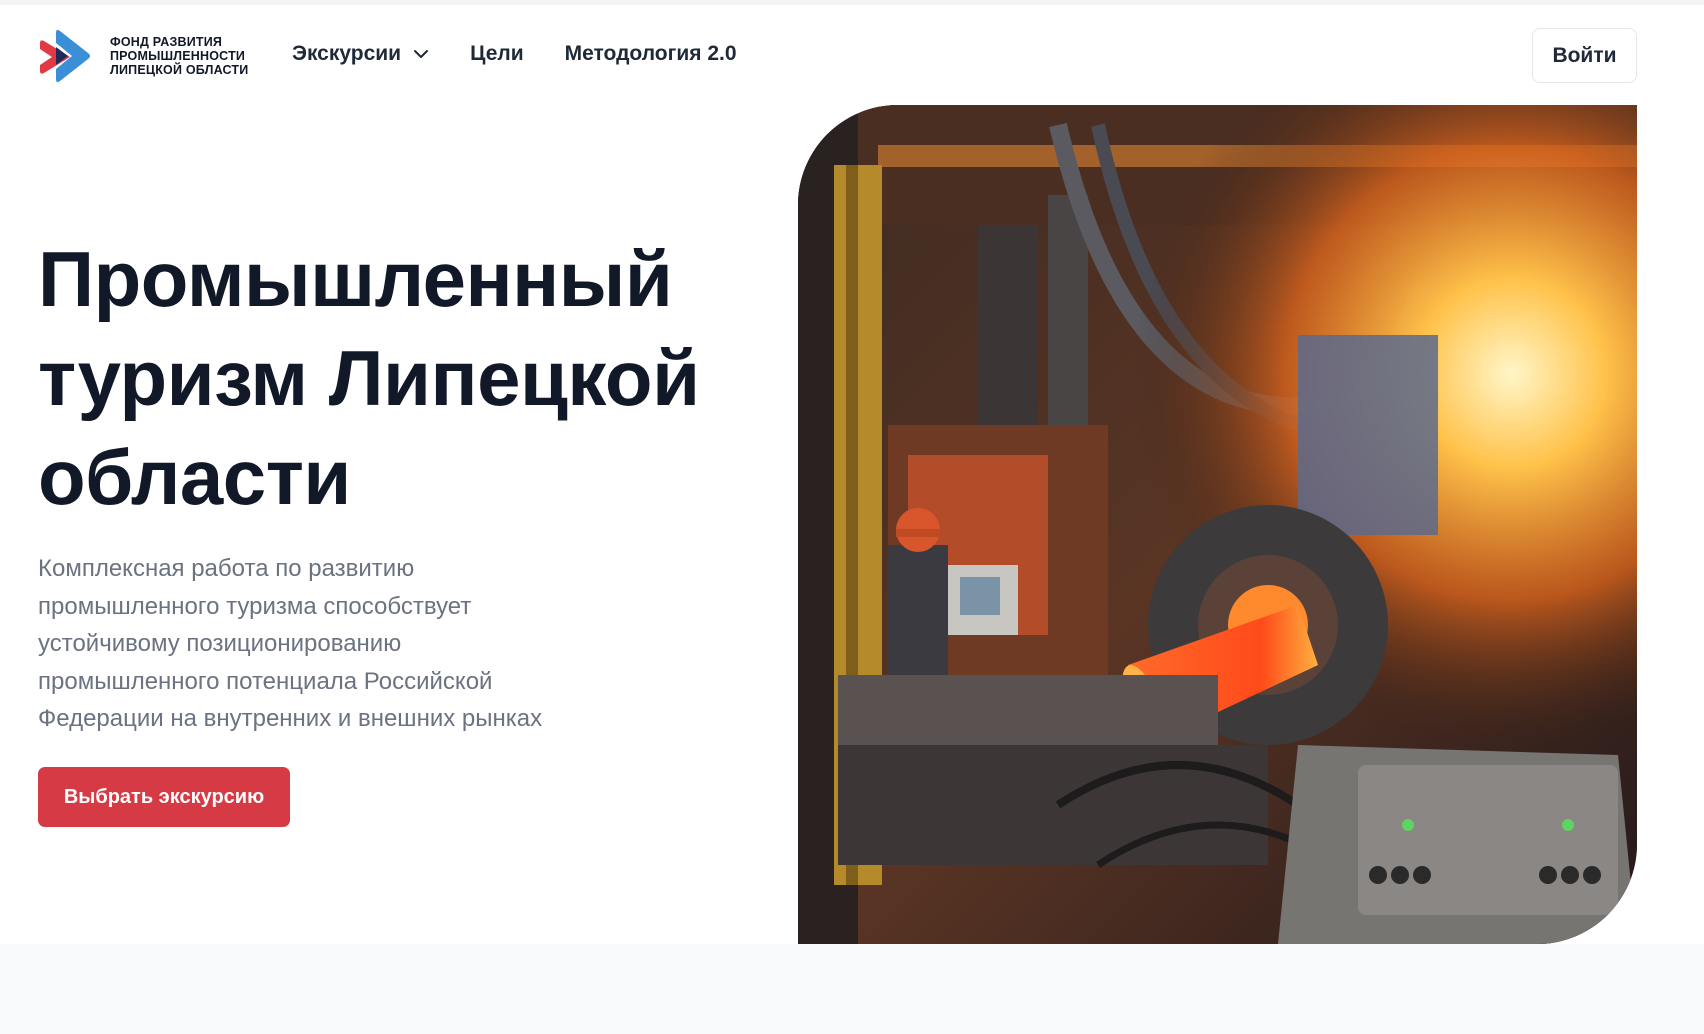  What do you see at coordinates (164, 797) in the screenshot?
I see `choose-excursion-button: Выбрать экскурсию` at bounding box center [164, 797].